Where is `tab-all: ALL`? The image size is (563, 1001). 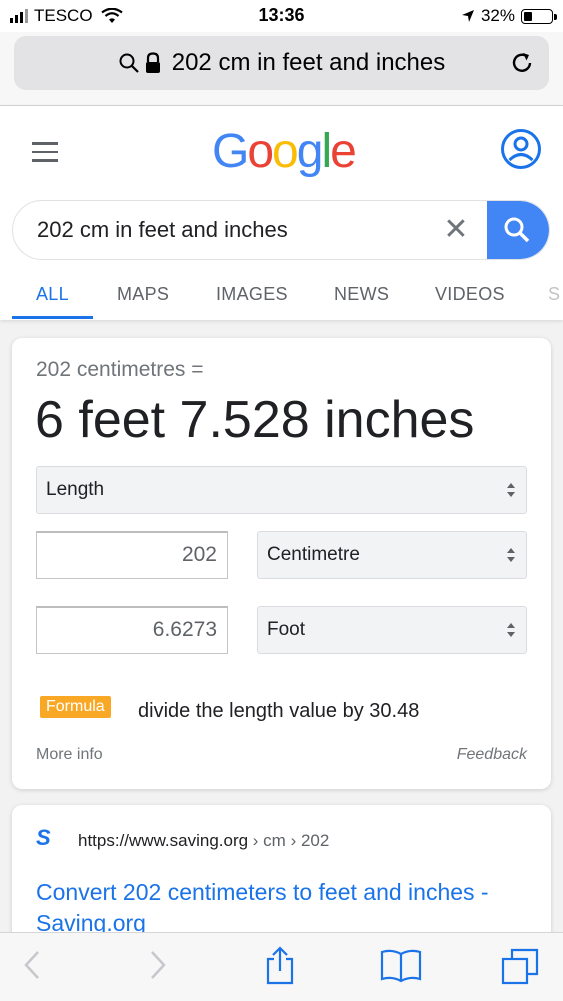 tab-all: ALL is located at coordinates (52, 294).